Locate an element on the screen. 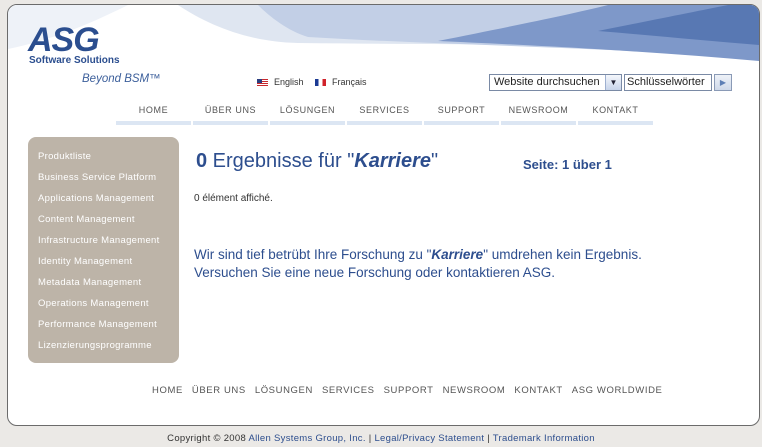 This screenshot has height=447, width=762. sidebar-item-applications-management: Applications Management is located at coordinates (96, 198).